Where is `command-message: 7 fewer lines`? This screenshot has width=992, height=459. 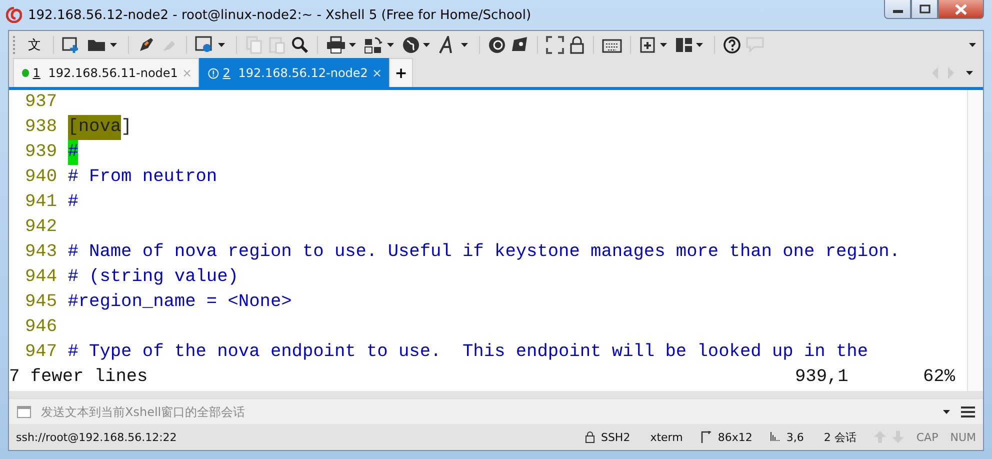
command-message: 7 fewer lines is located at coordinates (78, 377).